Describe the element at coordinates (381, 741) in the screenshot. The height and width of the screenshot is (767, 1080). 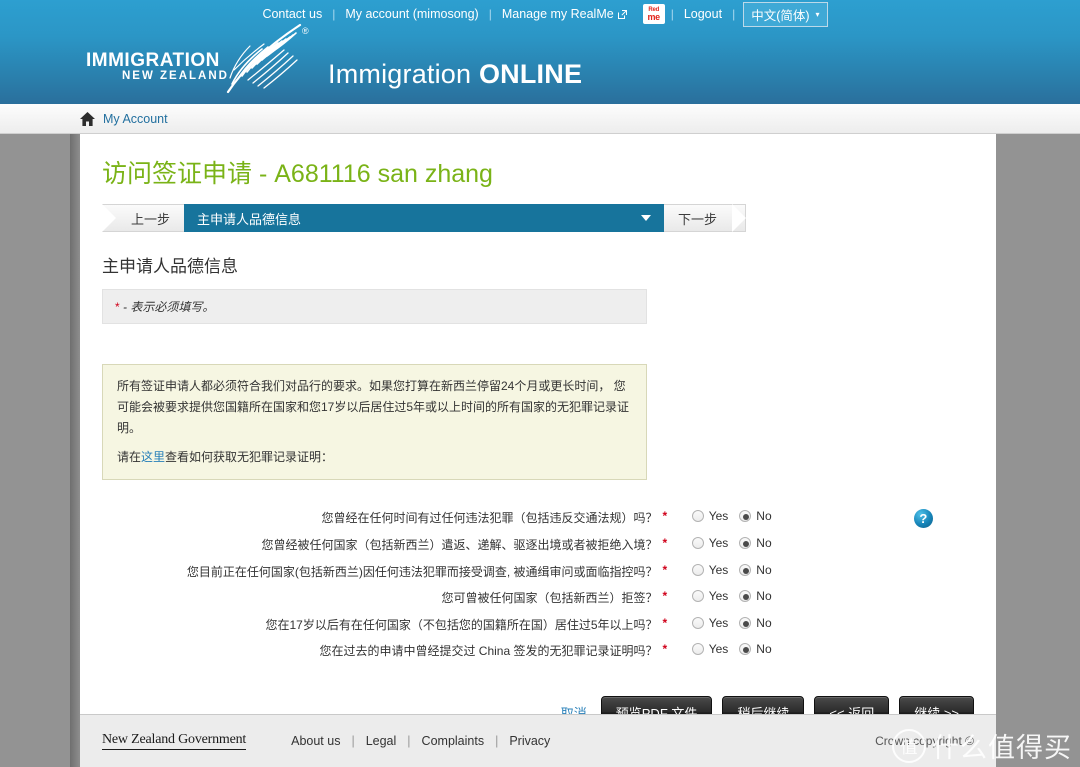
I see `footer-link-legal: Legal` at that location.